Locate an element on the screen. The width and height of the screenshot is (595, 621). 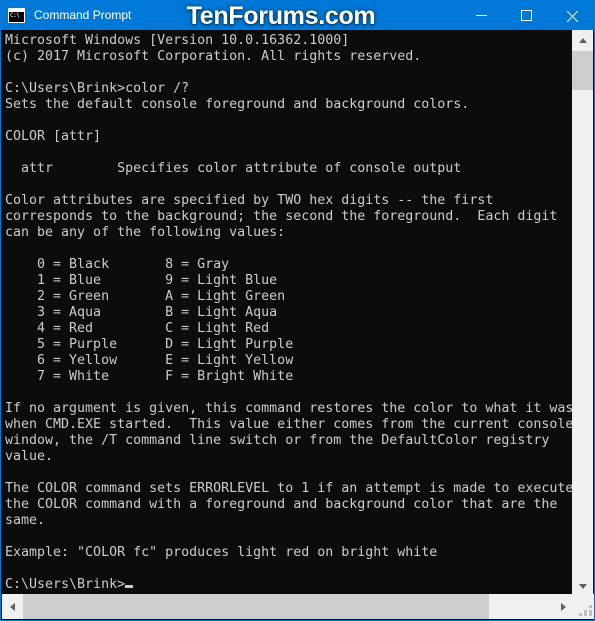
chevron-left-icon is located at coordinates (12, 606).